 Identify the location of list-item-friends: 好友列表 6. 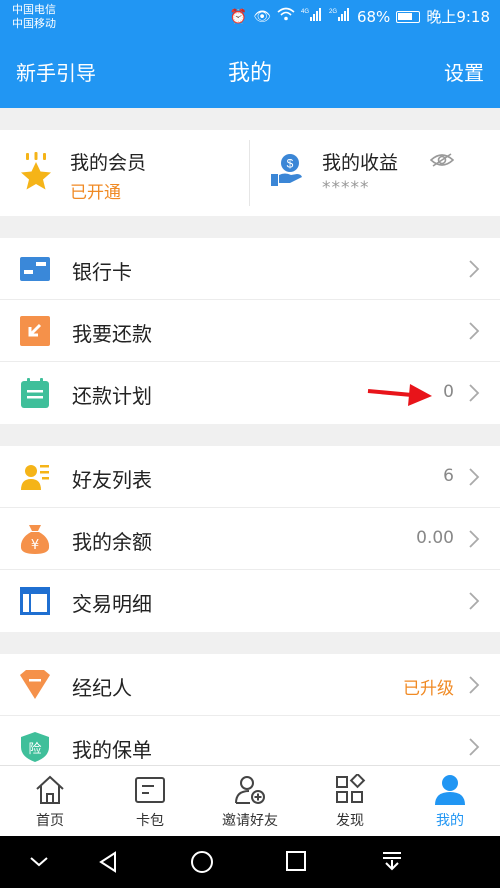
(250, 477).